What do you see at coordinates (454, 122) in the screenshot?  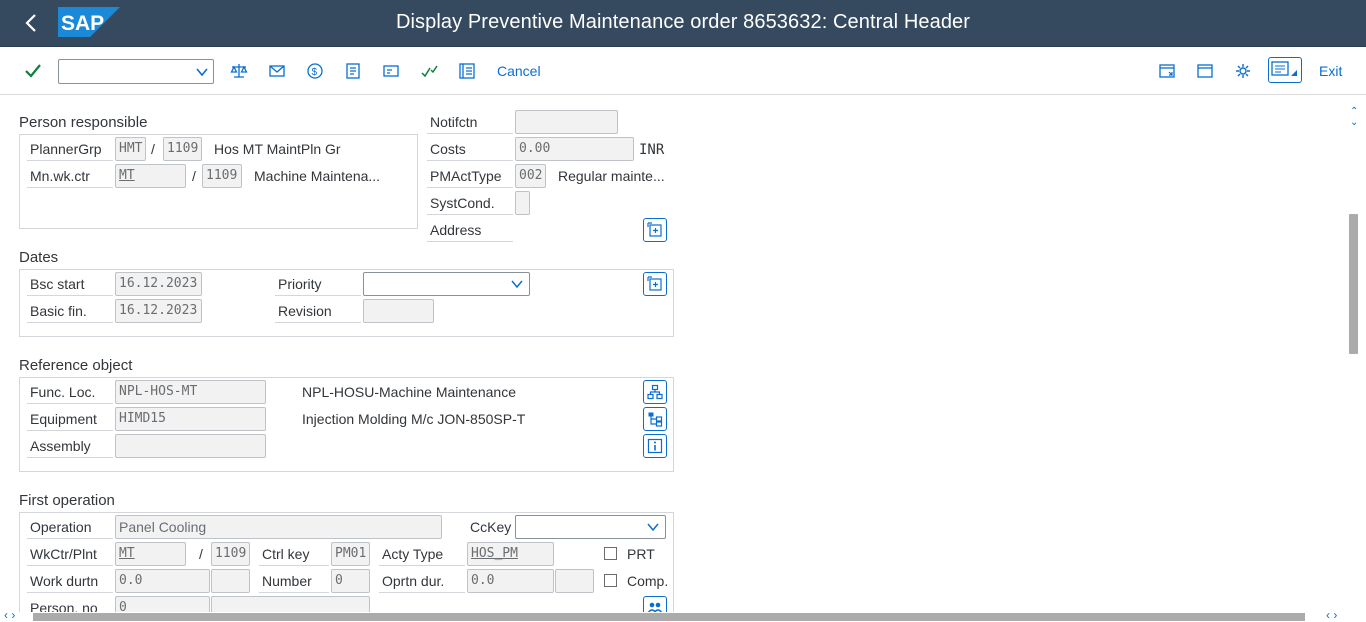 I see `notifctn-label: Notifctn` at bounding box center [454, 122].